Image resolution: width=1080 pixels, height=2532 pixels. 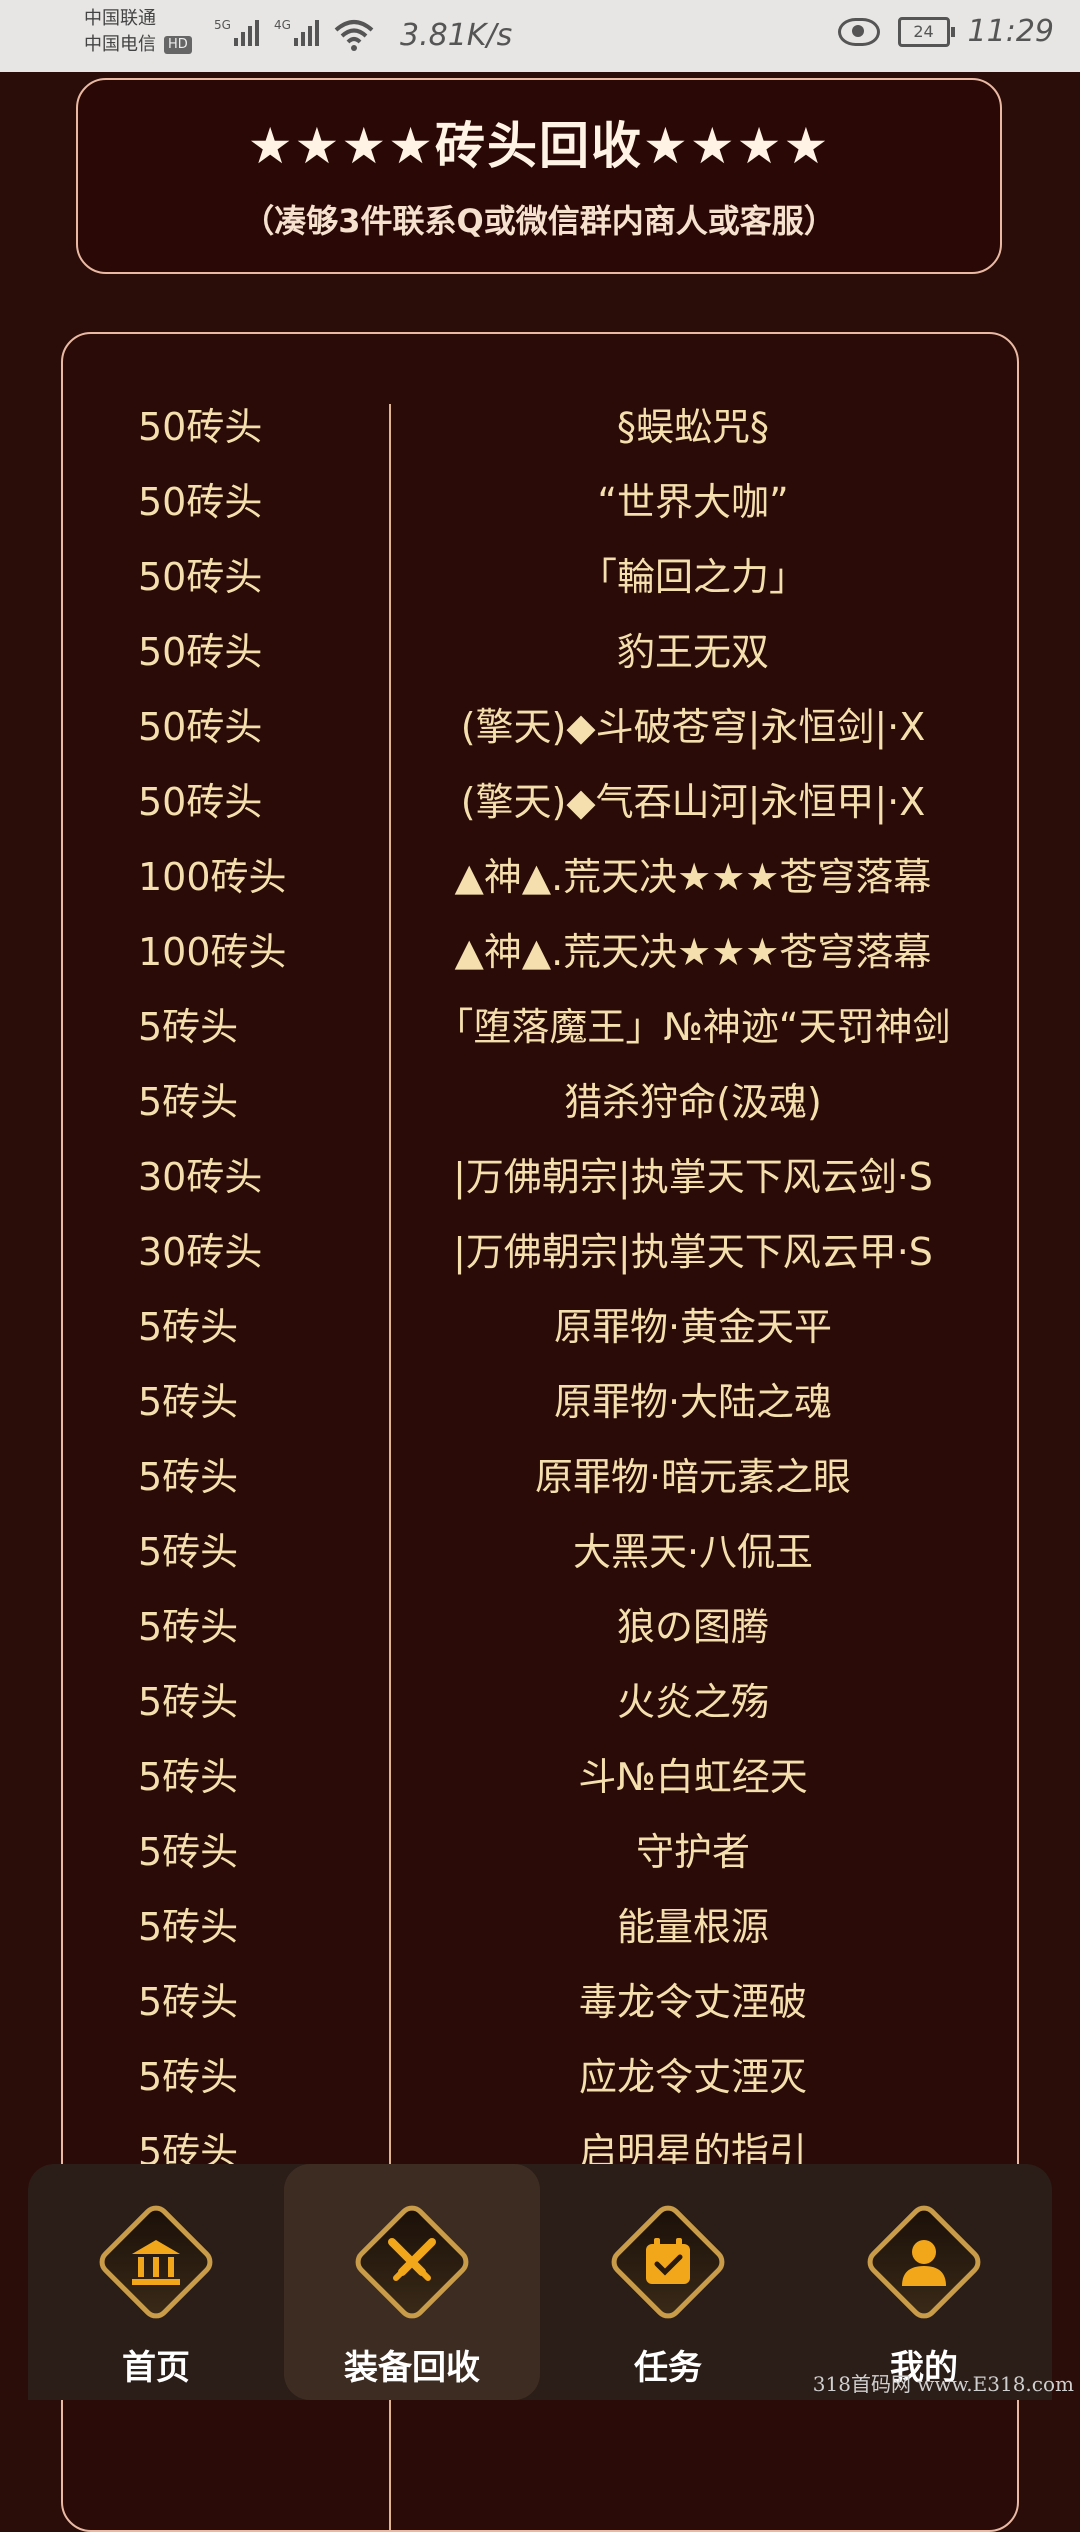 I want to click on list-item: 5砖头 猎杀狩命(汲魂), so click(x=540, y=1098).